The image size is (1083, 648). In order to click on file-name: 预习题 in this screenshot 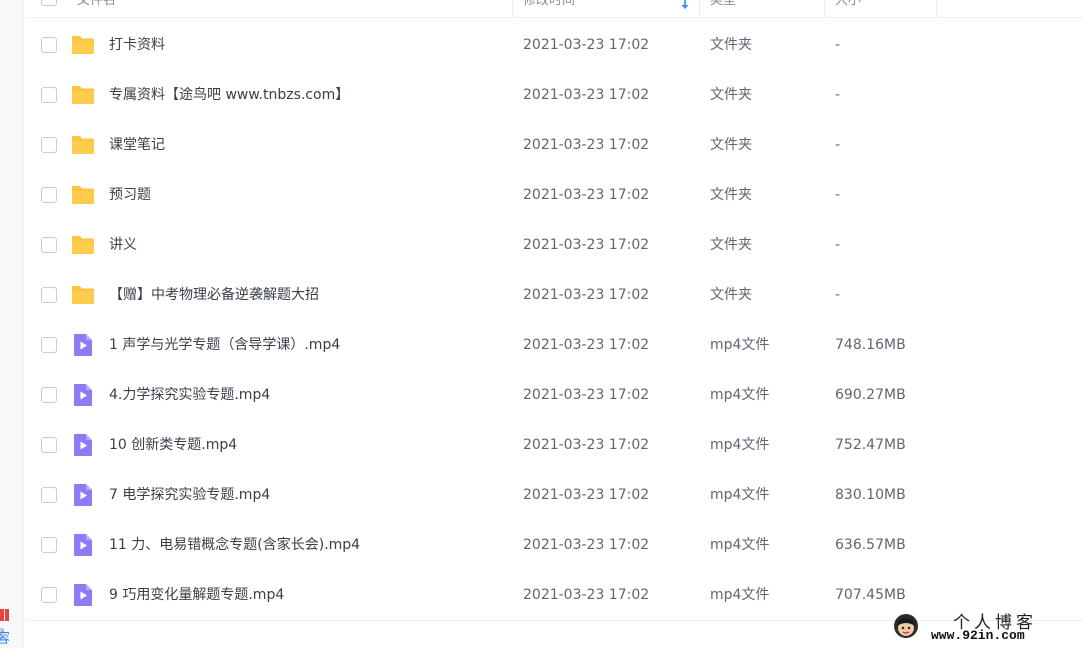, I will do `click(130, 195)`.